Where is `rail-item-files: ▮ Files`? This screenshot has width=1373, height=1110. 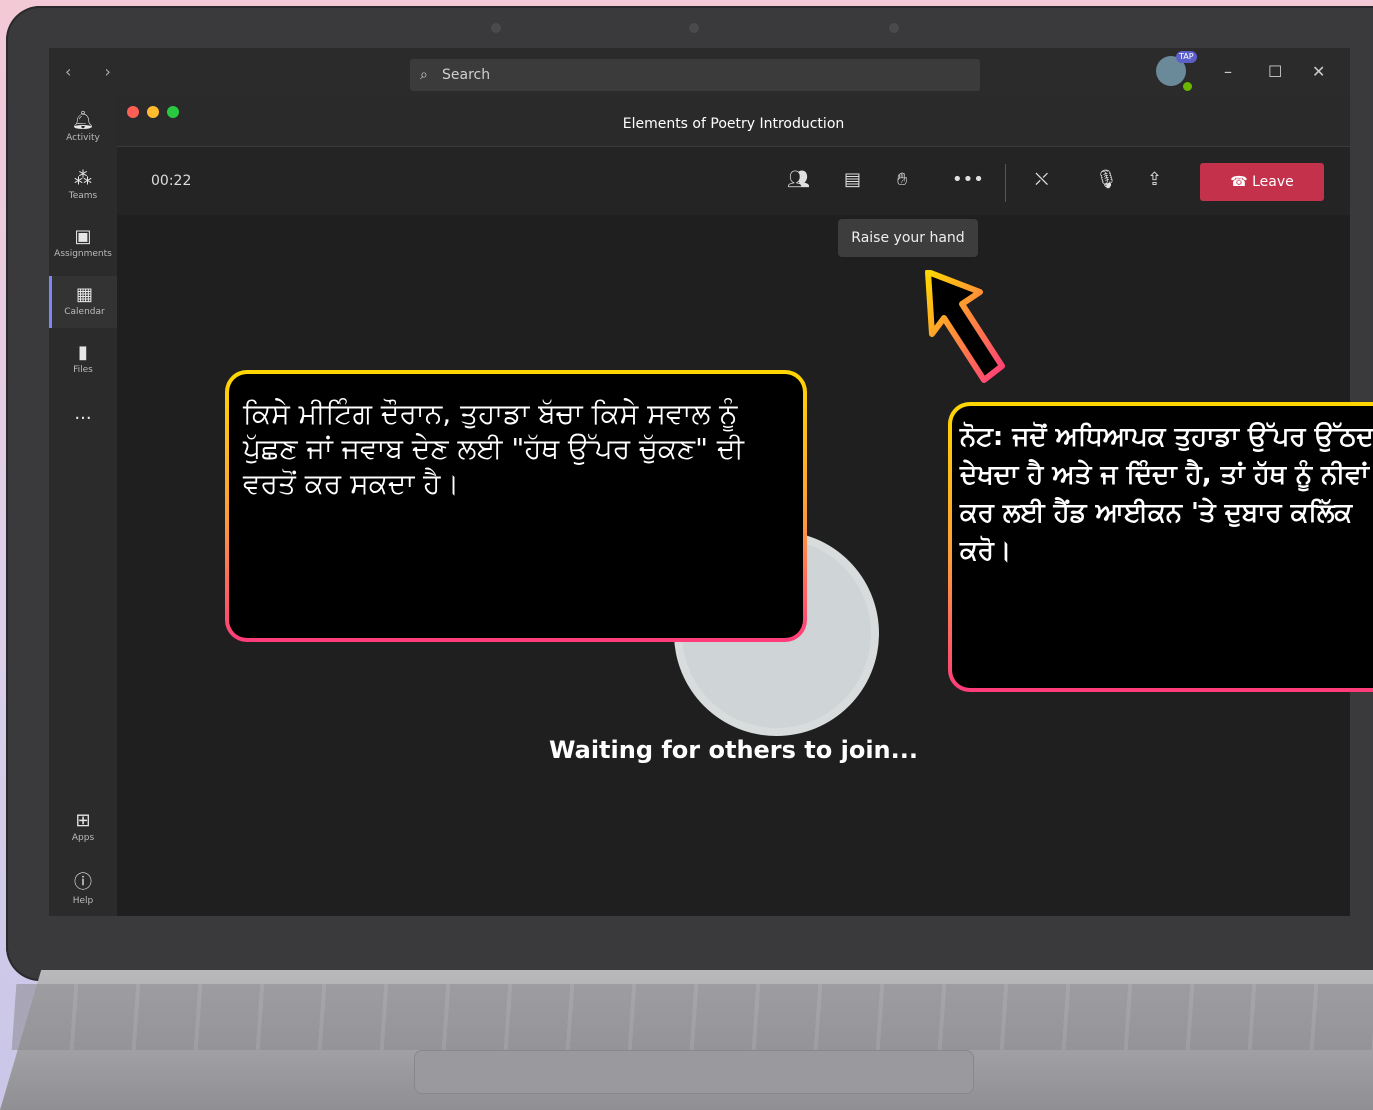
rail-item-files: ▮ Files is located at coordinates (83, 358).